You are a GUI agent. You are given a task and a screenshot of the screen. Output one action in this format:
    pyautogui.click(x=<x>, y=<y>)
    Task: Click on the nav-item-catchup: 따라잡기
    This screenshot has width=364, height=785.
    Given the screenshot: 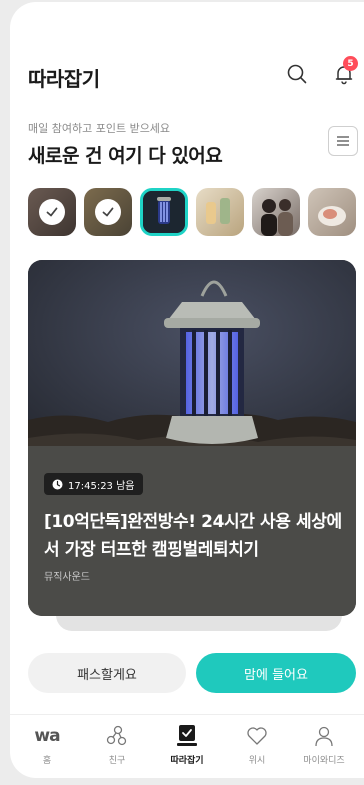 What is the action you would take?
    pyautogui.click(x=187, y=745)
    